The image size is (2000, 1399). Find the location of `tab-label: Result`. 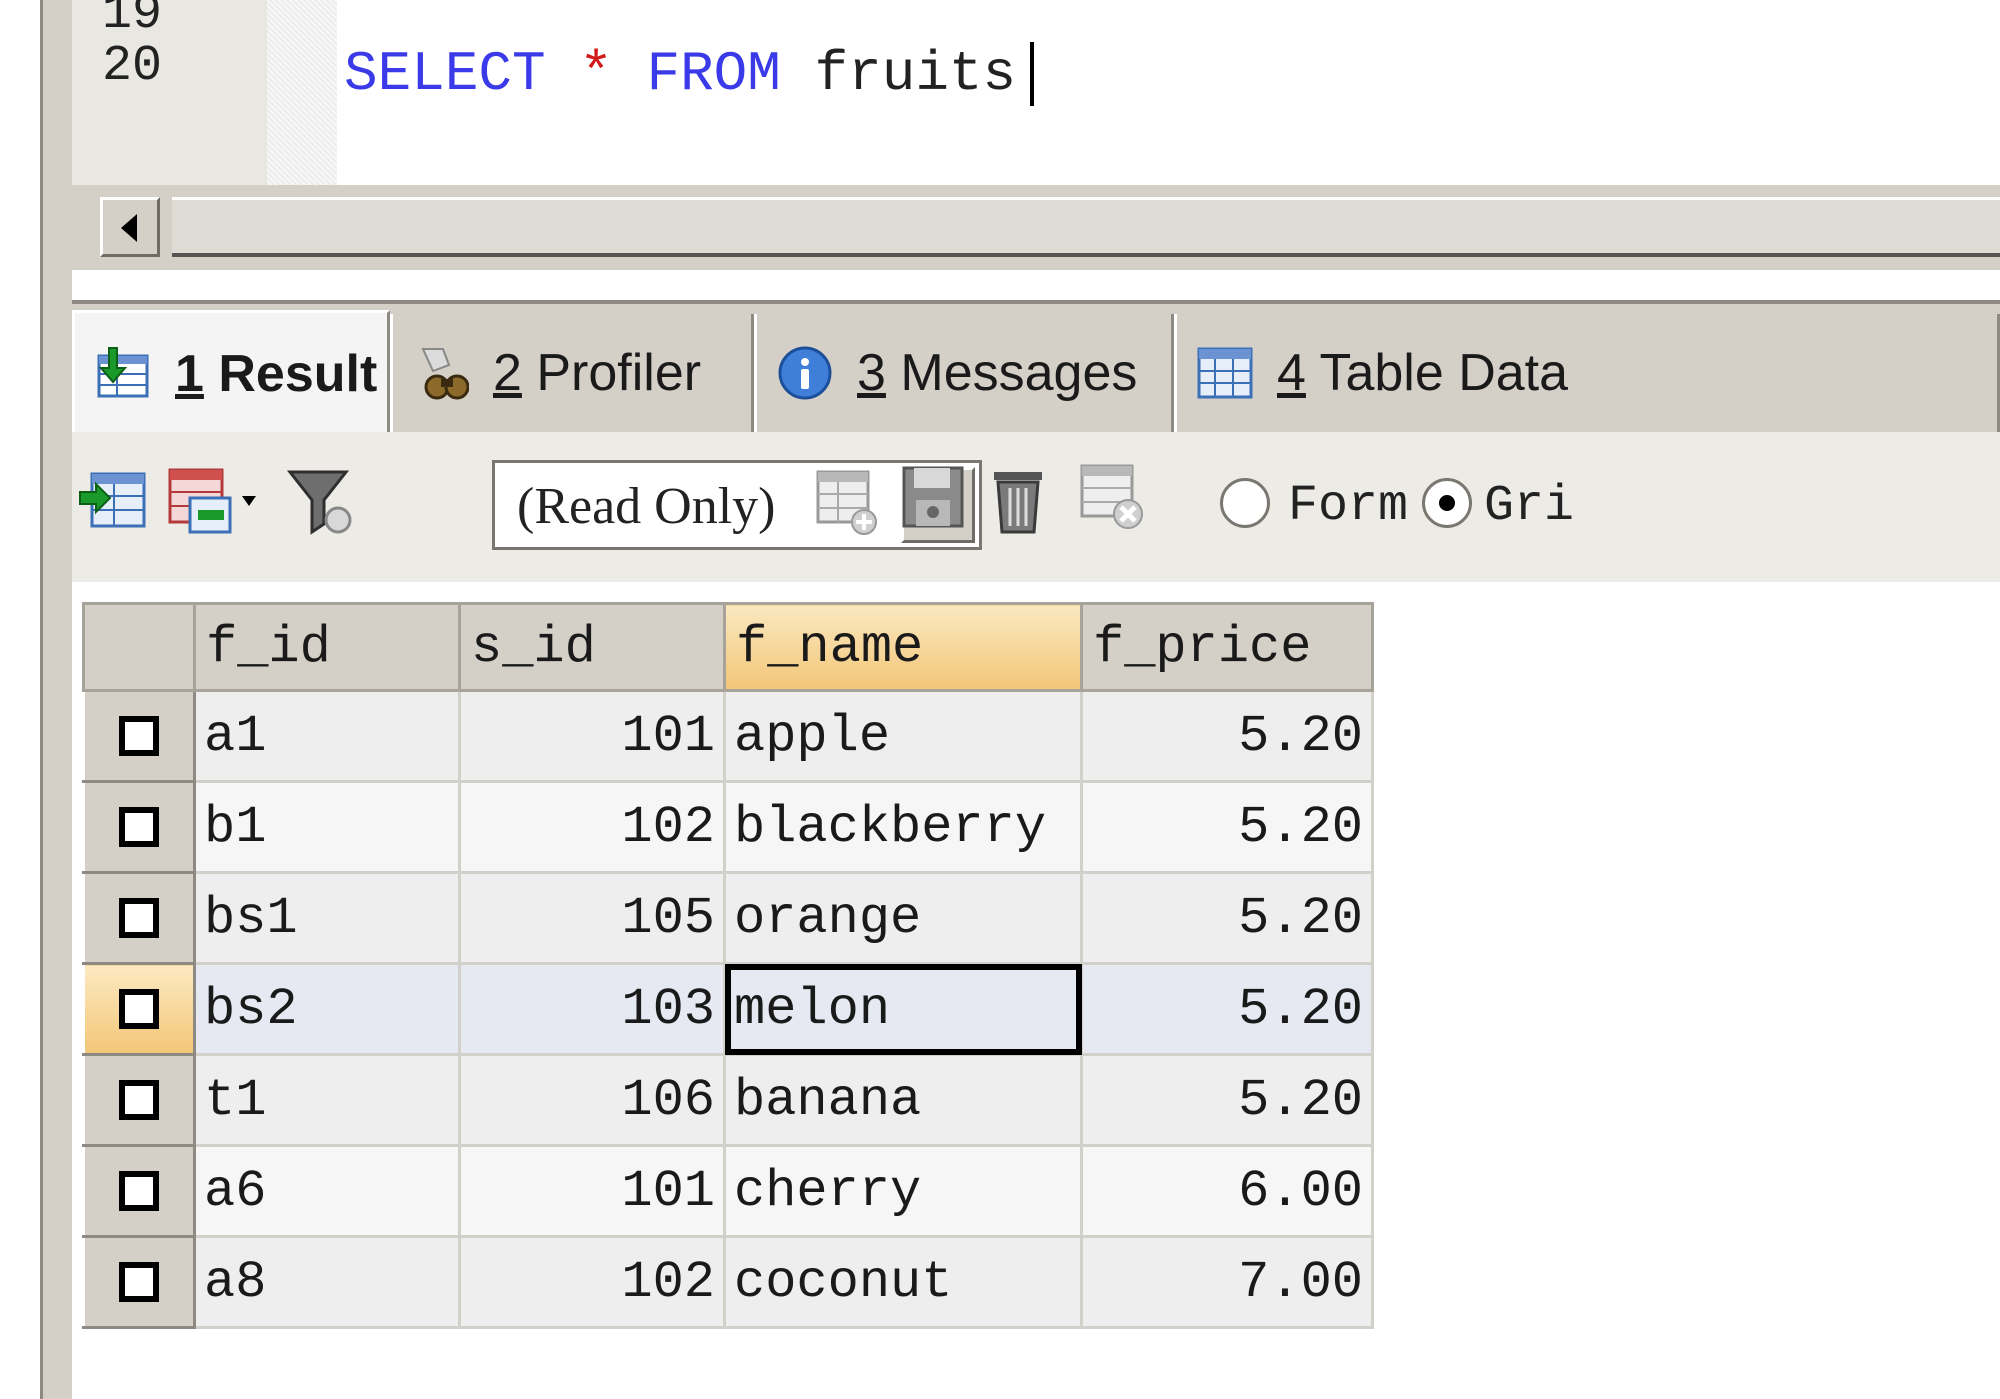

tab-label: Result is located at coordinates (298, 373).